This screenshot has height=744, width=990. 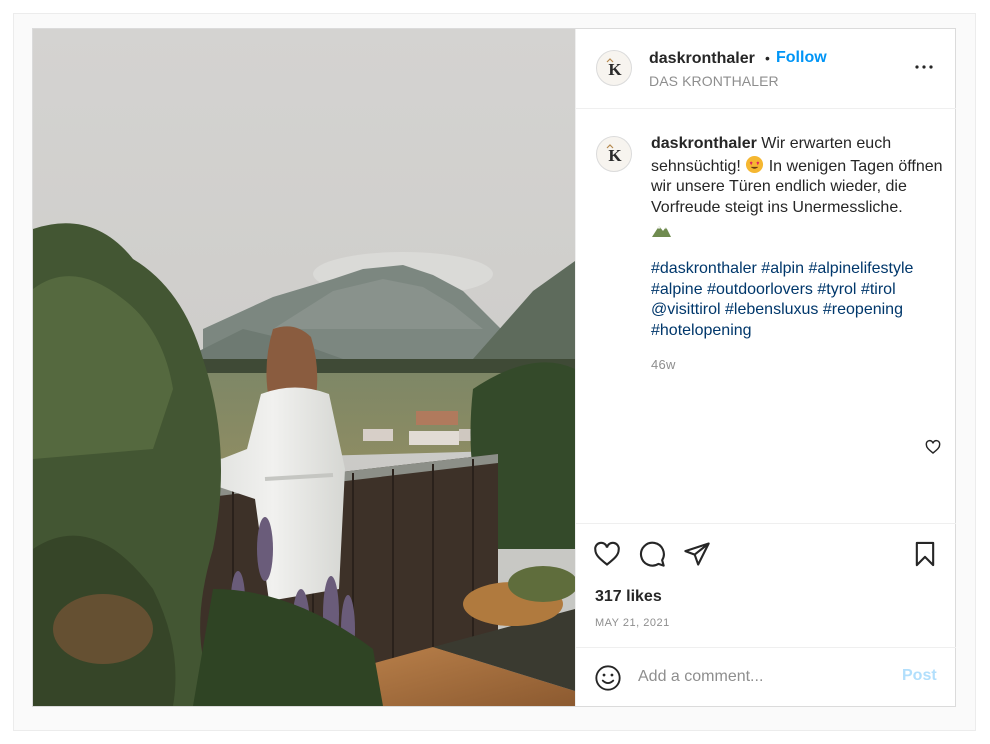 I want to click on hashtag-link: #tirol, so click(x=878, y=289).